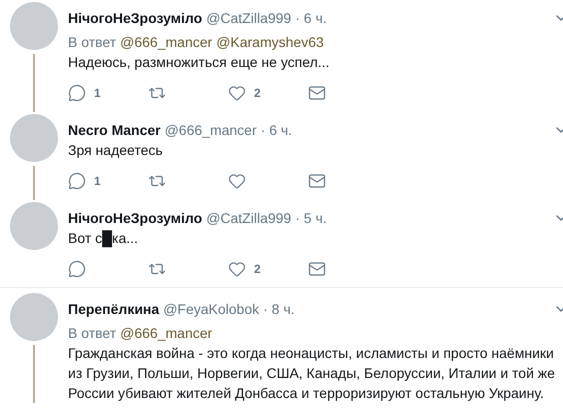 This screenshot has height=418, width=563. I want to click on user-handle: @FeyaKolobok, so click(211, 309).